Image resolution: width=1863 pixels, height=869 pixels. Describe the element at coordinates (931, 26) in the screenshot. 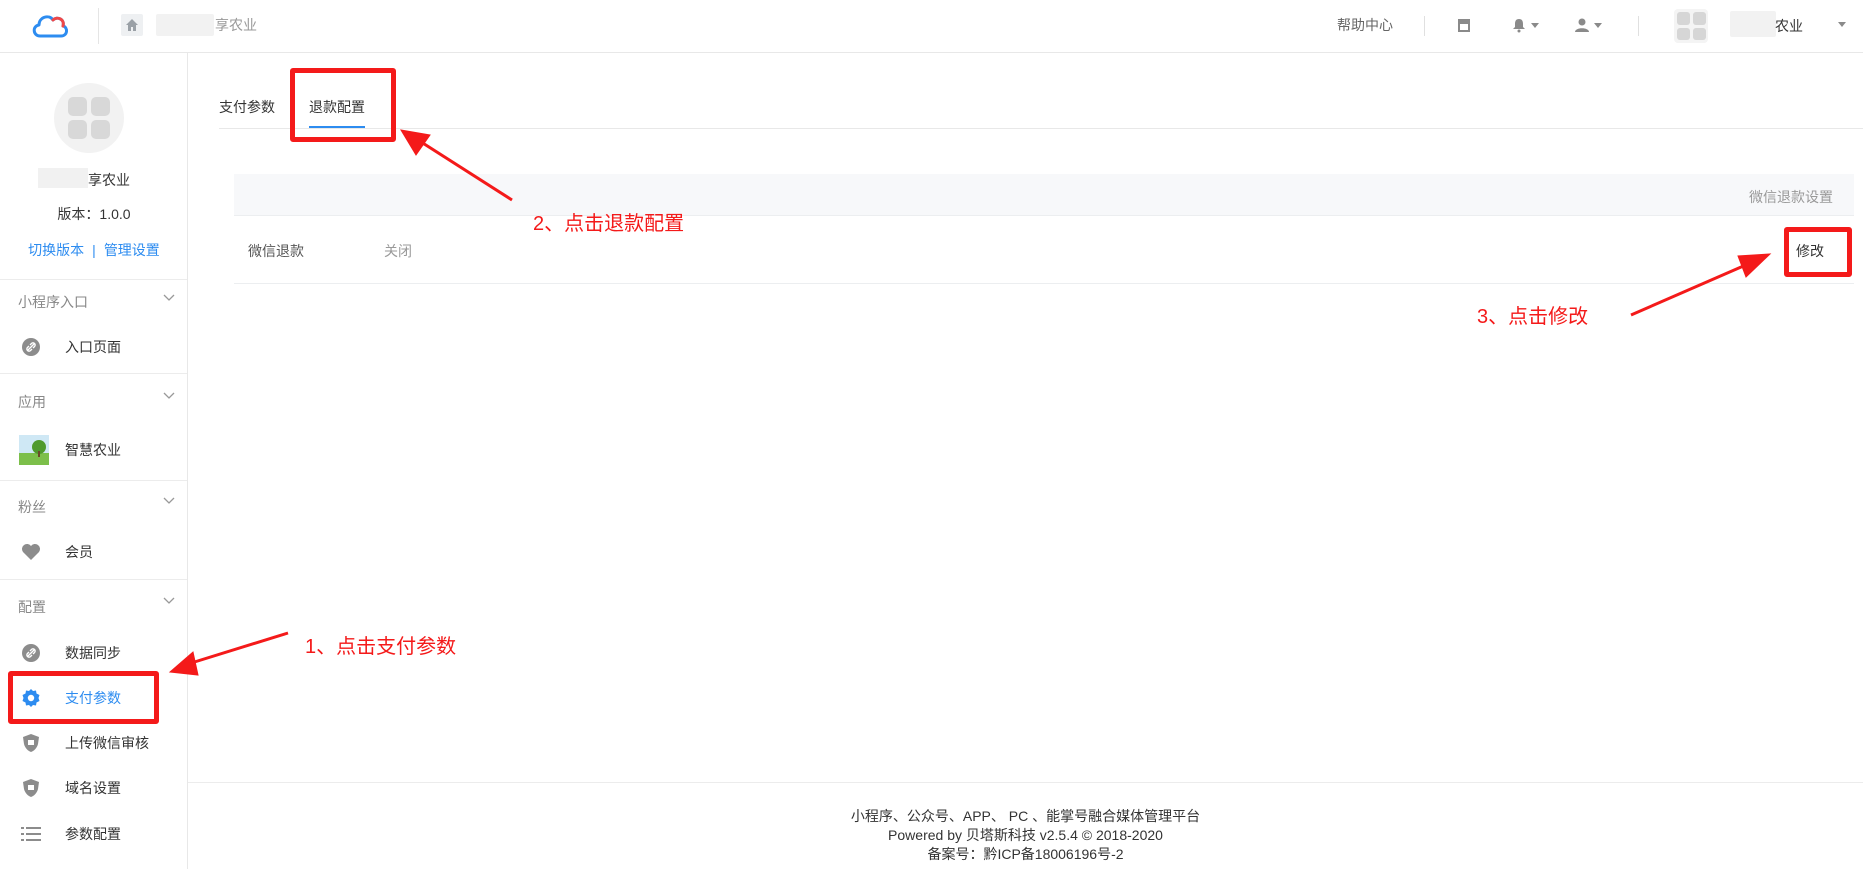

I see `top-header: 享农业 帮助中心 农业` at that location.